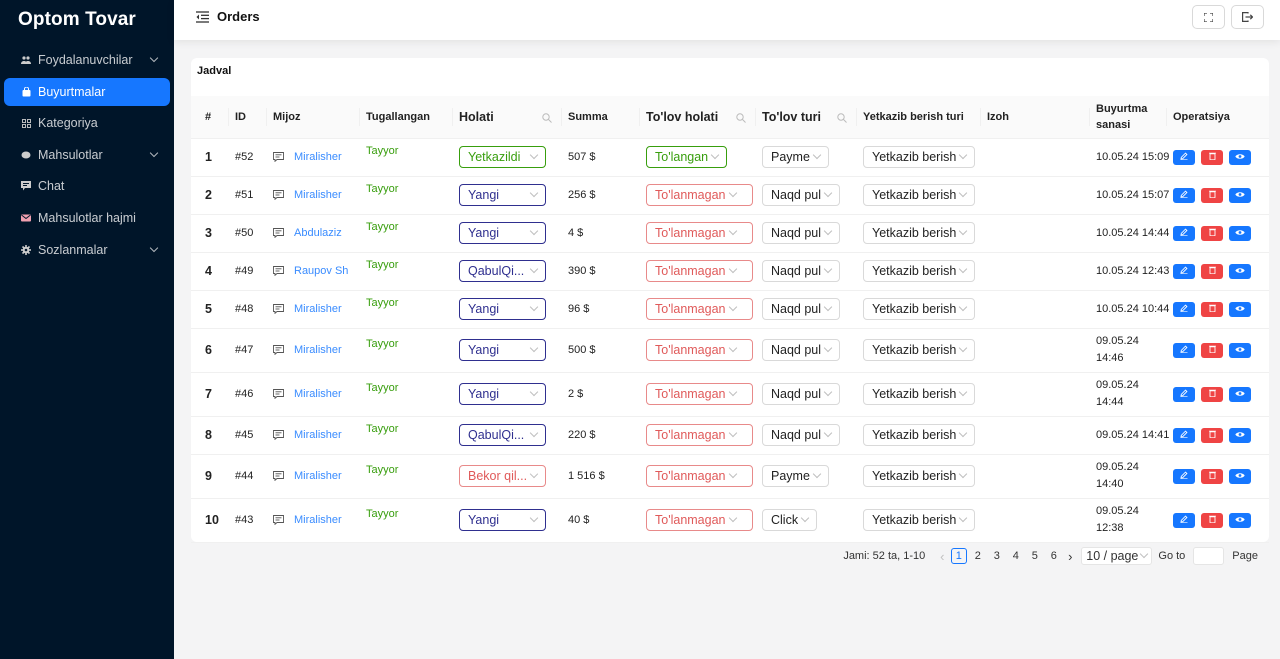 Image resolution: width=1280 pixels, height=659 pixels. Describe the element at coordinates (87, 155) in the screenshot. I see `sidebar-item-mahsulotlar: Mahsulotlar` at that location.